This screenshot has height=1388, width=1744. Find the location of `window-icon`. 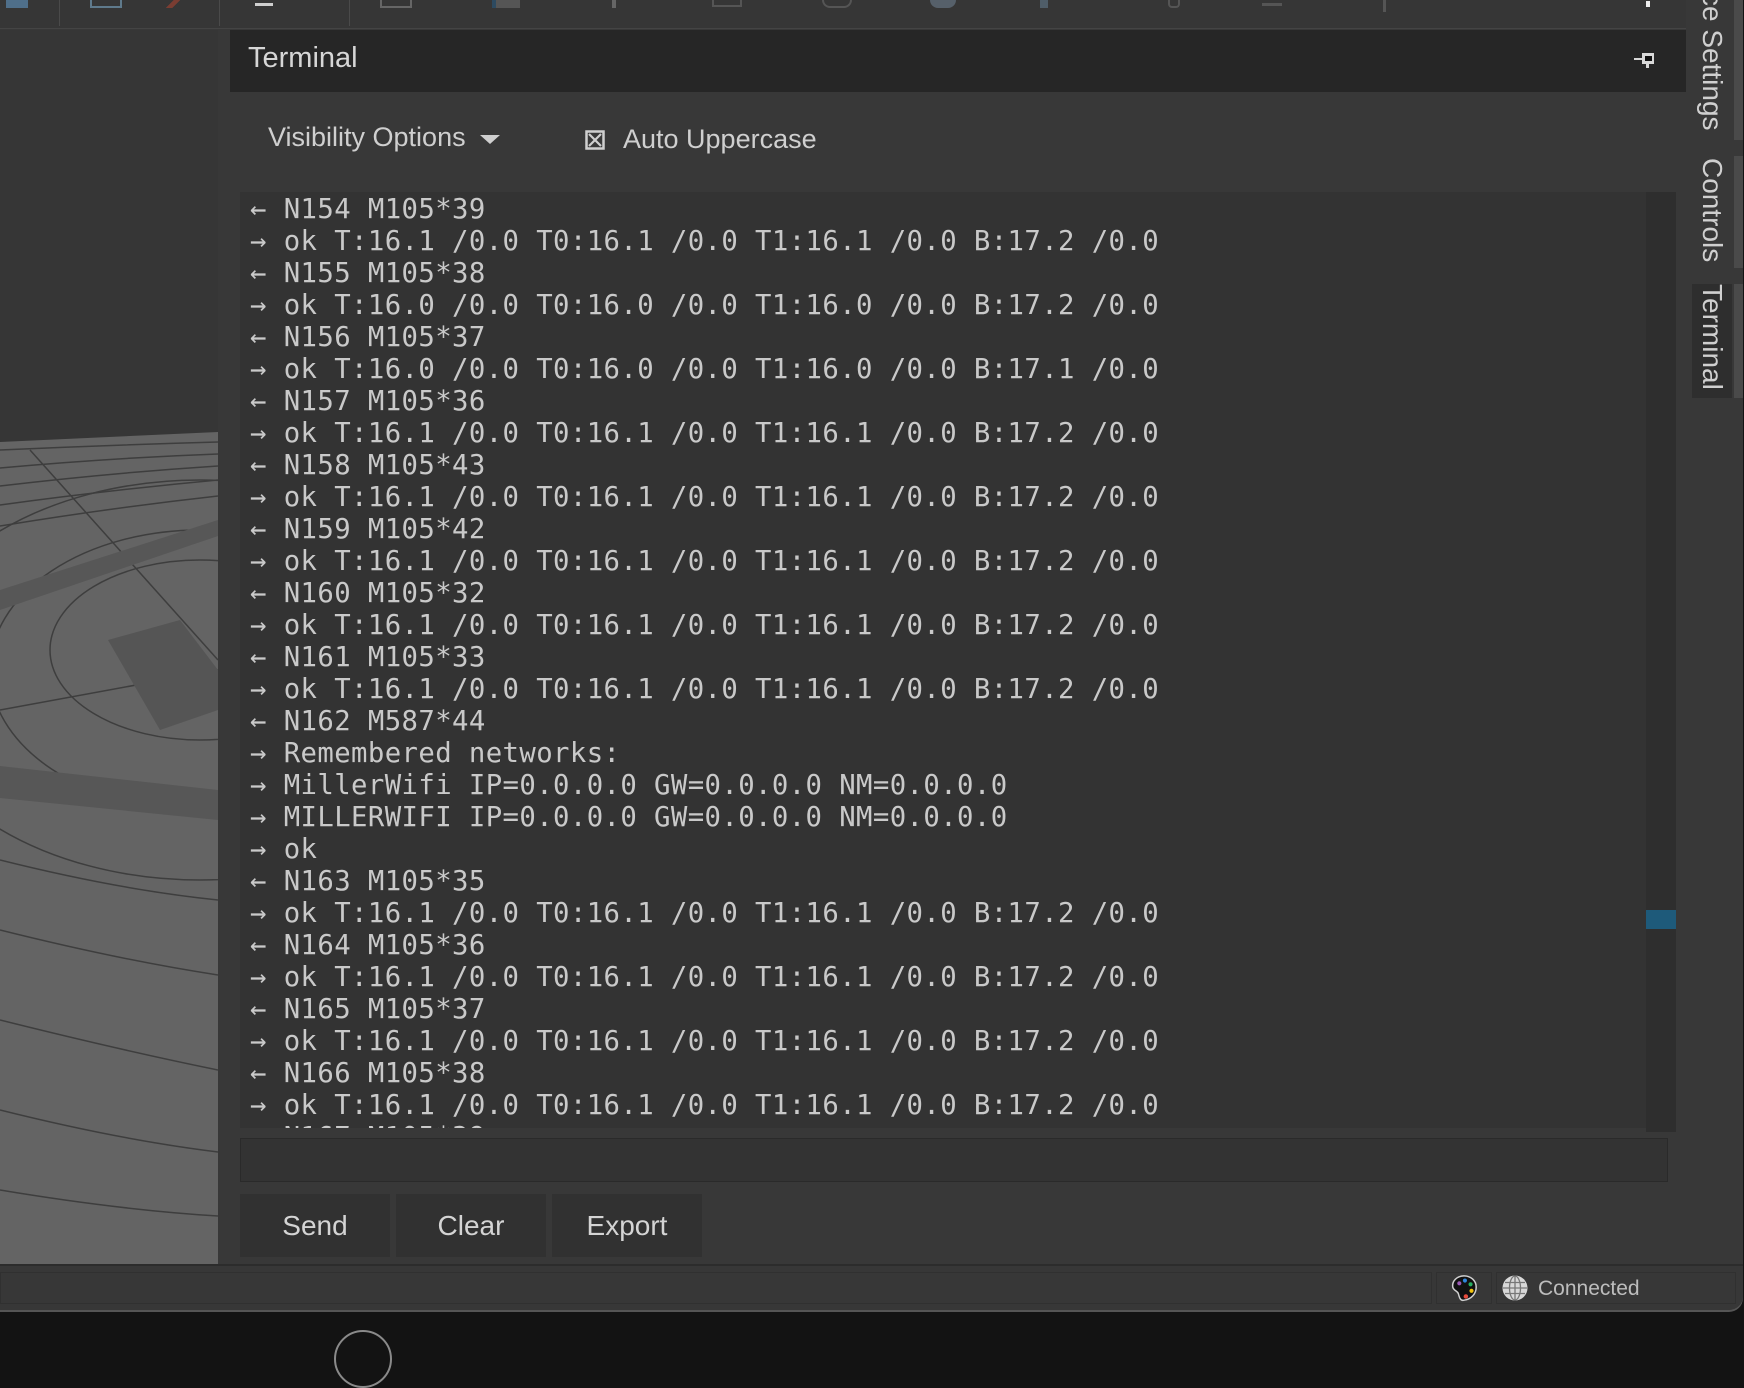

window-icon is located at coordinates (106, 4).